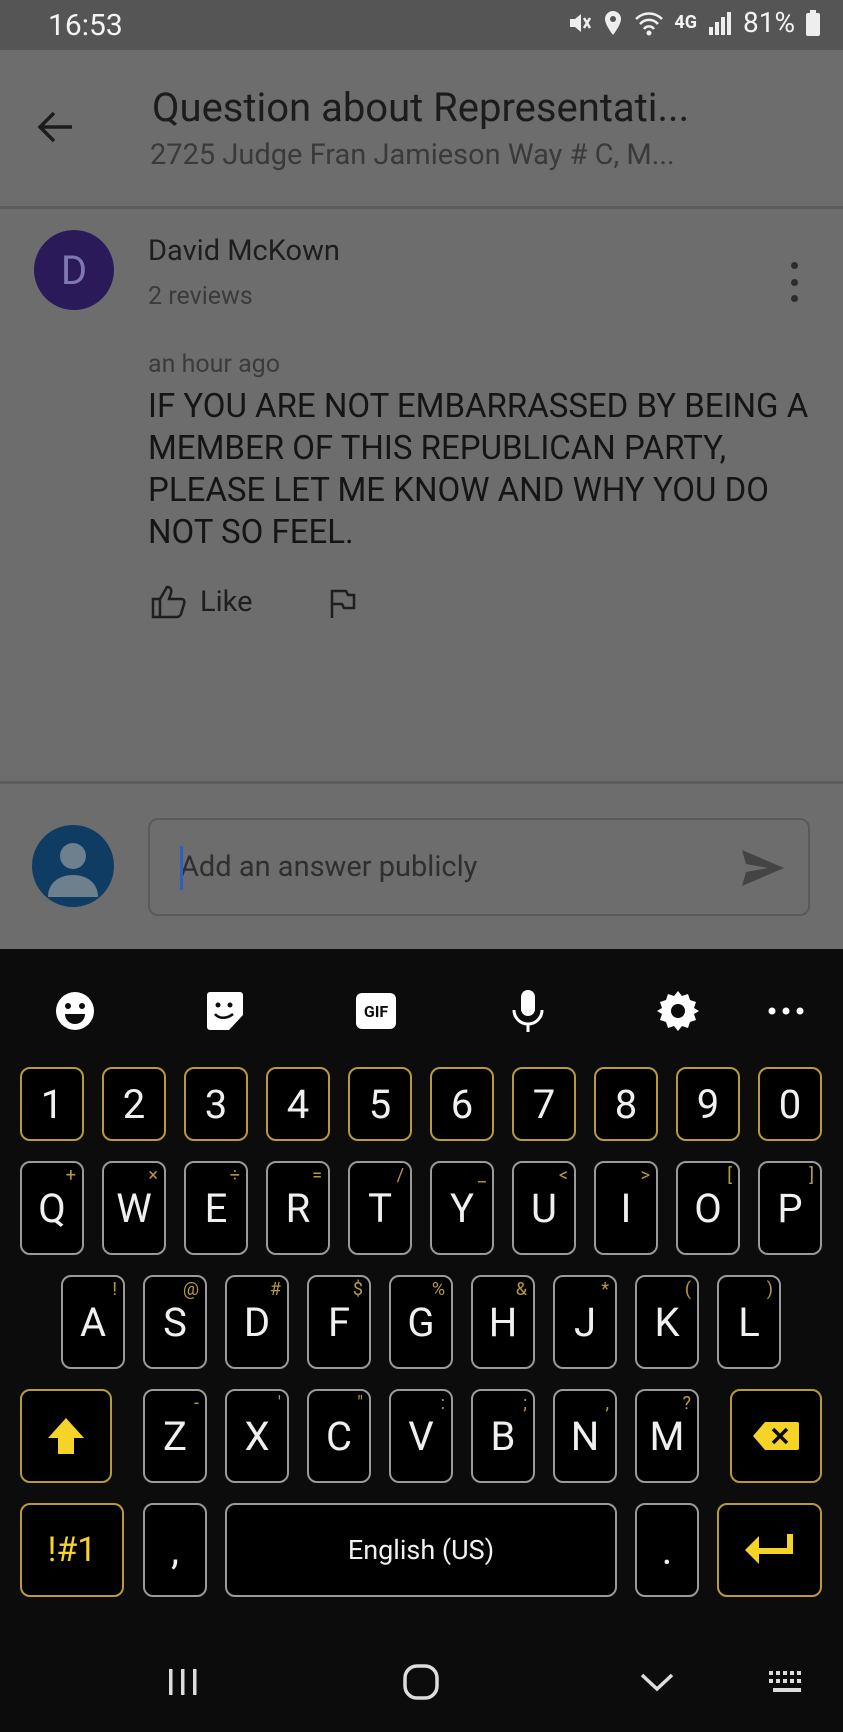 The image size is (843, 1732). I want to click on battery-percent: 81%, so click(769, 22).